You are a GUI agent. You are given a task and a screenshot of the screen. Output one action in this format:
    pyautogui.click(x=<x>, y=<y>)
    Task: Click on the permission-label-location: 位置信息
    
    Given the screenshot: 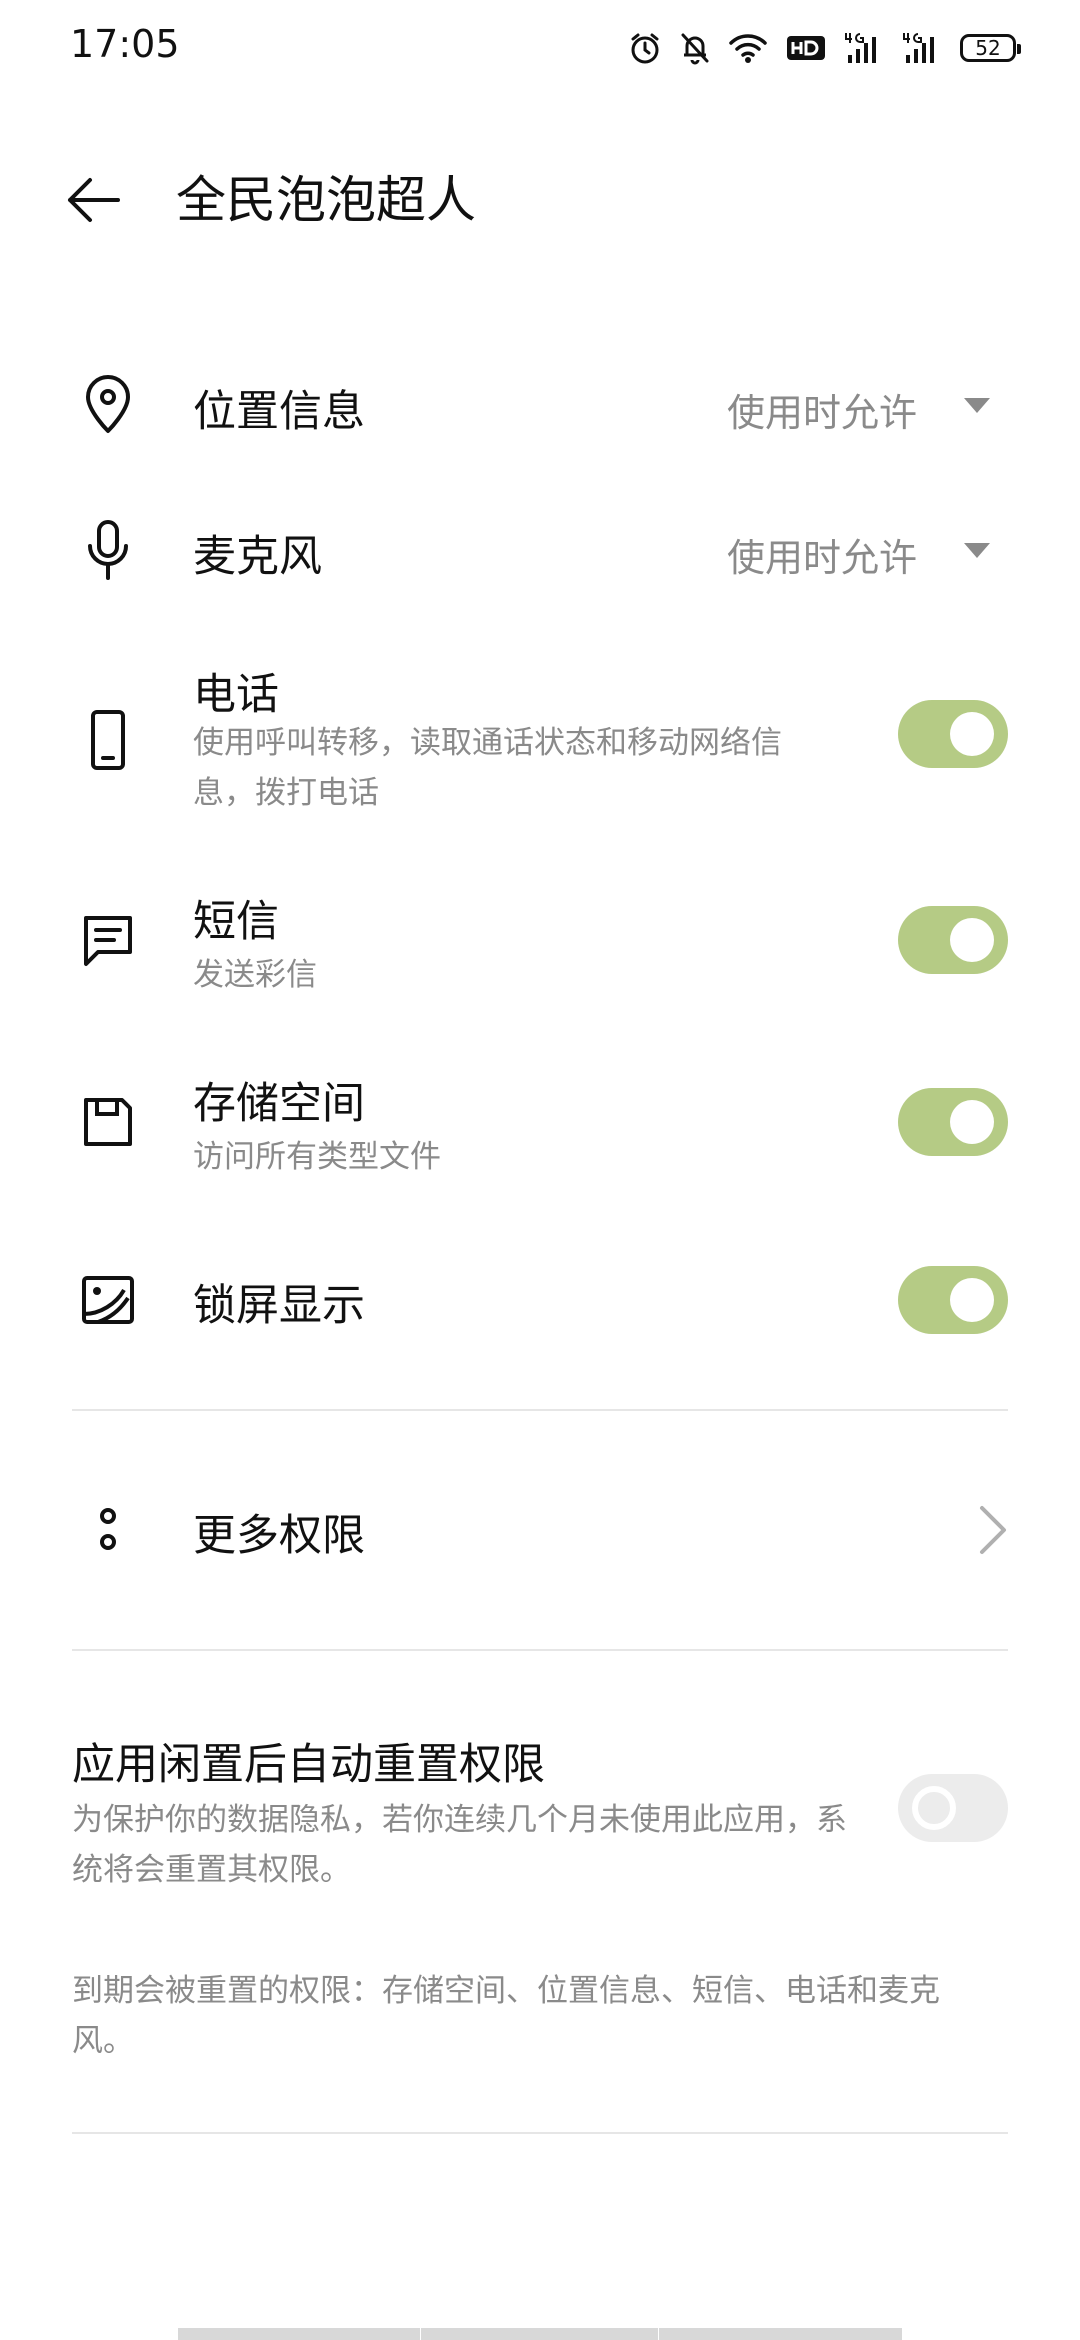 What is the action you would take?
    pyautogui.click(x=279, y=412)
    